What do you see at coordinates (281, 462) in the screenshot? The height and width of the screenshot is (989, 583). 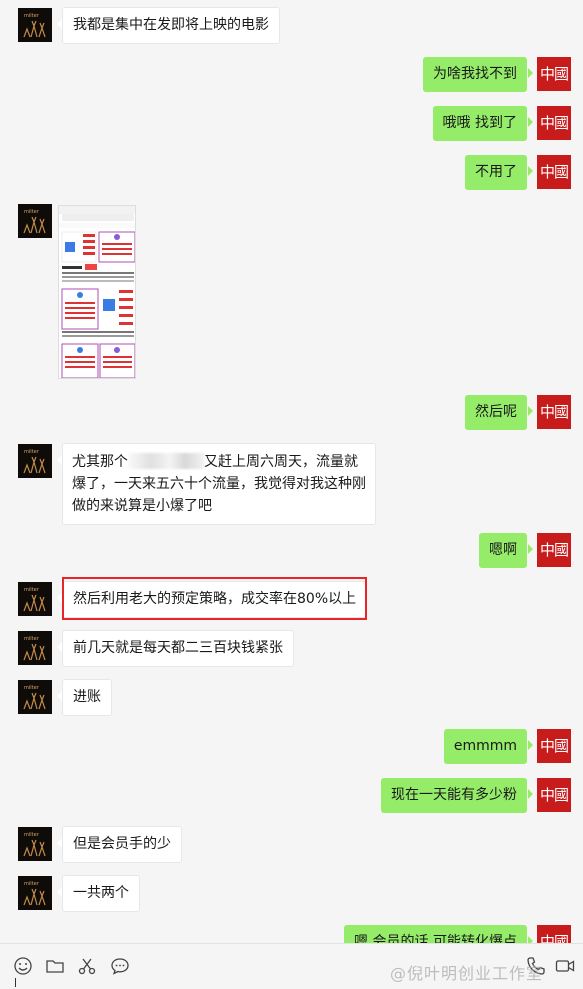 I see `message-text: 又赶上周六周天，流量就` at bounding box center [281, 462].